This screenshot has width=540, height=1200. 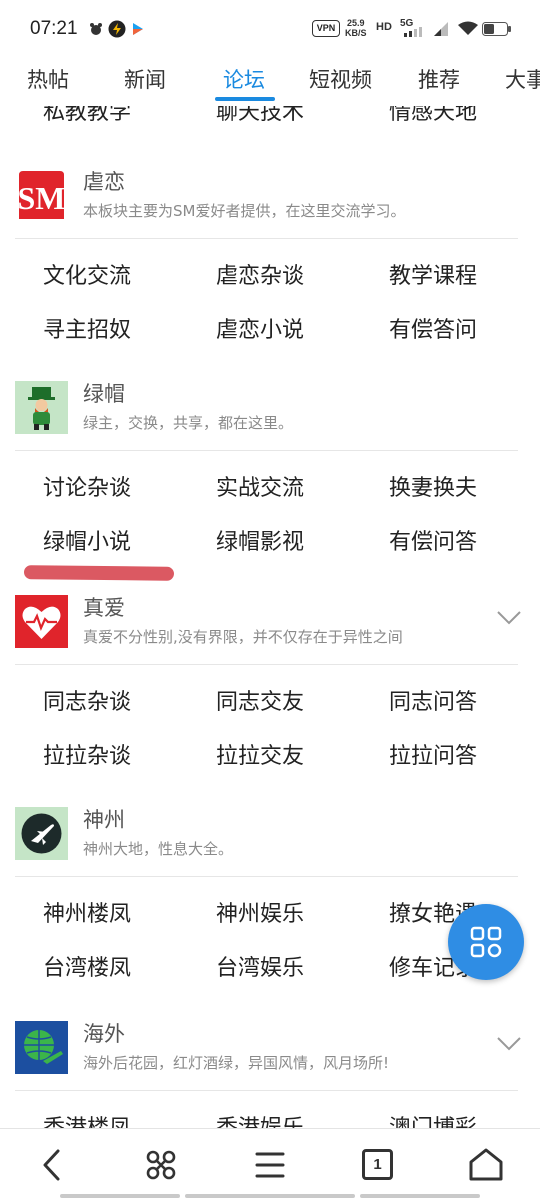 I want to click on highlight-stroke, so click(x=99, y=573).